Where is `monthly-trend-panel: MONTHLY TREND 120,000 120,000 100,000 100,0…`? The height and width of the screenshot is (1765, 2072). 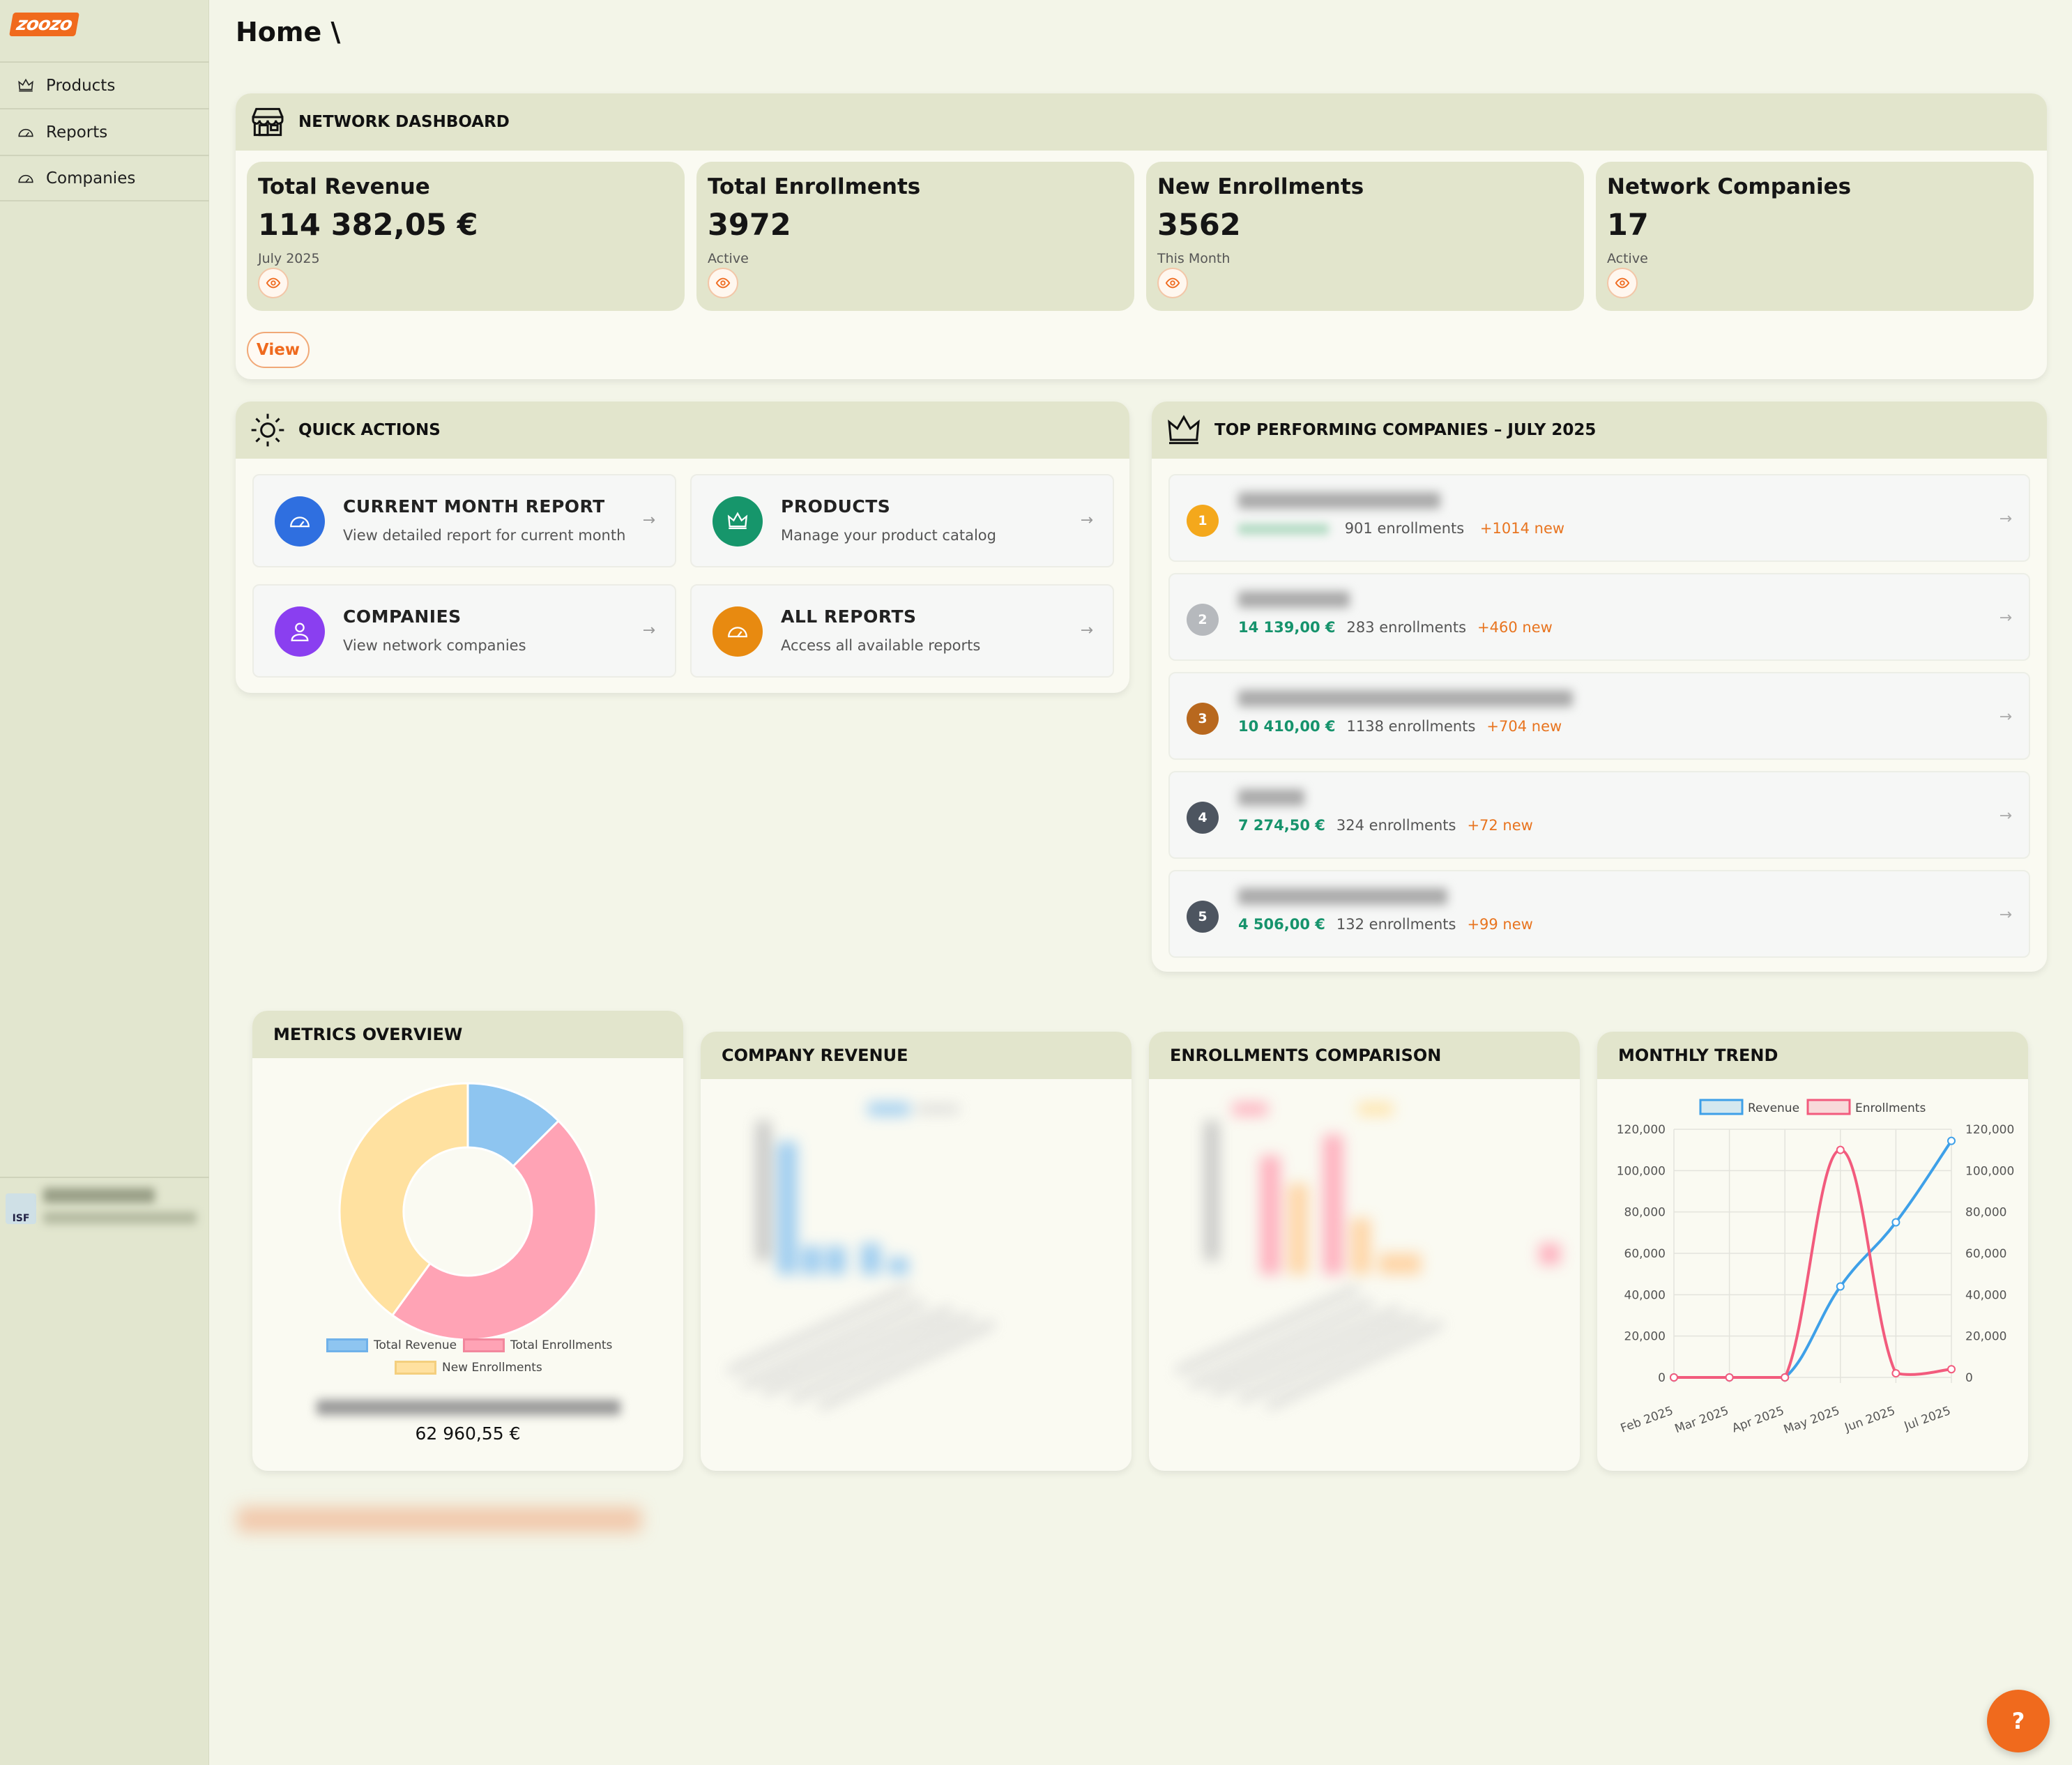
monthly-trend-panel: MONTHLY TREND 120,000 120,000 100,000 100,0… is located at coordinates (1812, 1251).